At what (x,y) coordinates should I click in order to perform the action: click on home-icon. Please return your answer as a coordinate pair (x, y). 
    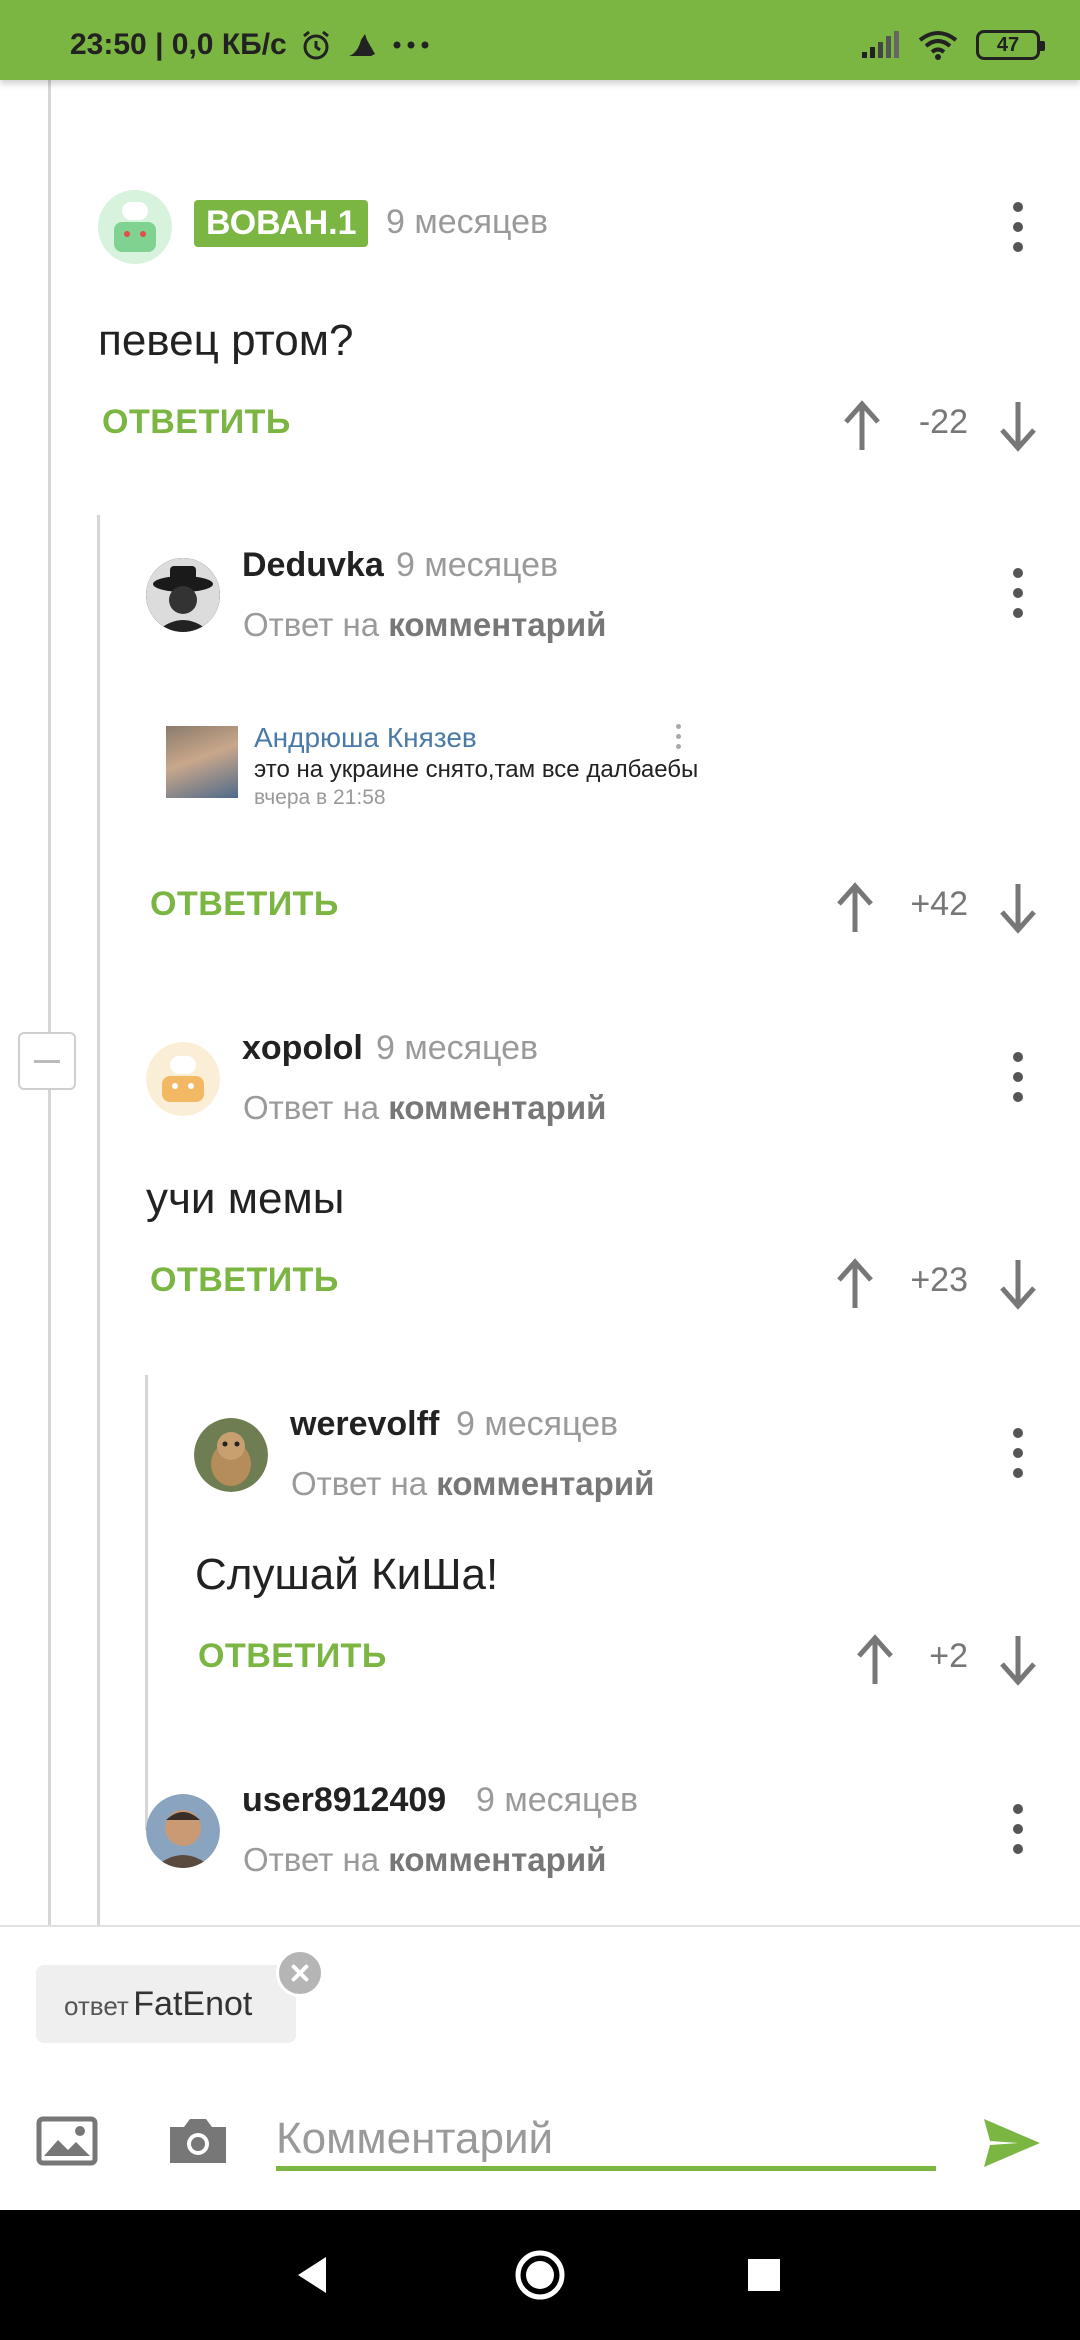
    Looking at the image, I should click on (540, 2275).